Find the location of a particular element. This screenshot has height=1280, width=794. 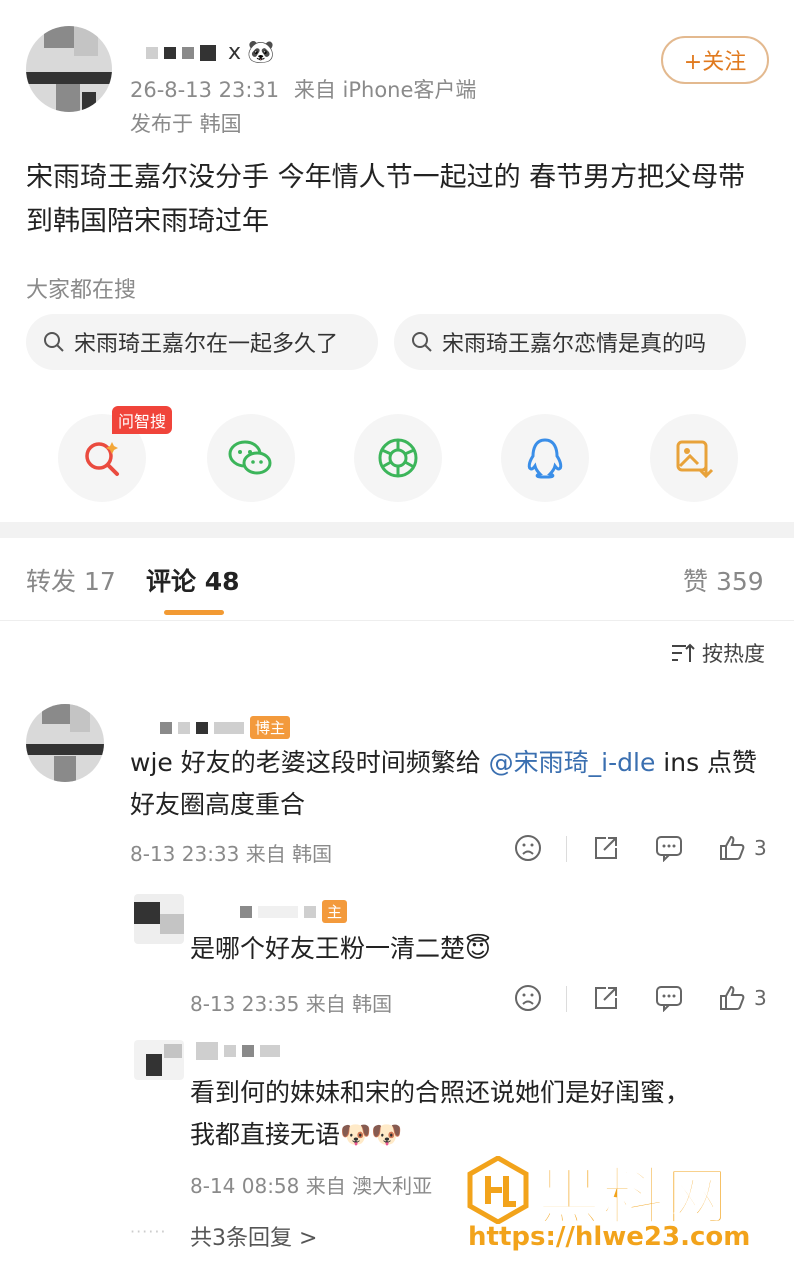

commenter-avatar is located at coordinates (65, 743).